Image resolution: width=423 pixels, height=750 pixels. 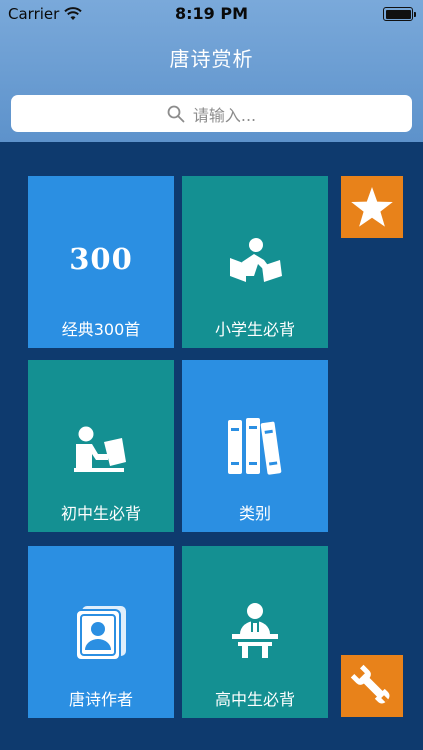 I want to click on tile-label: 类别, so click(x=254, y=513).